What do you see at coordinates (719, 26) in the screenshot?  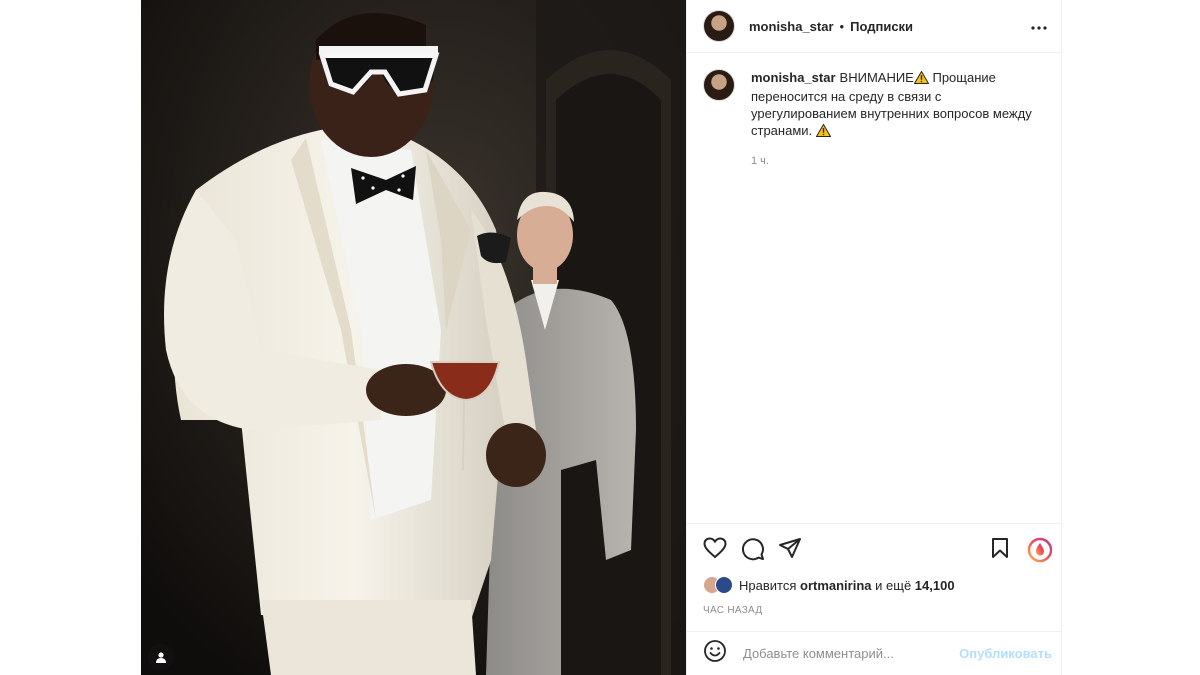 I see `avatar` at bounding box center [719, 26].